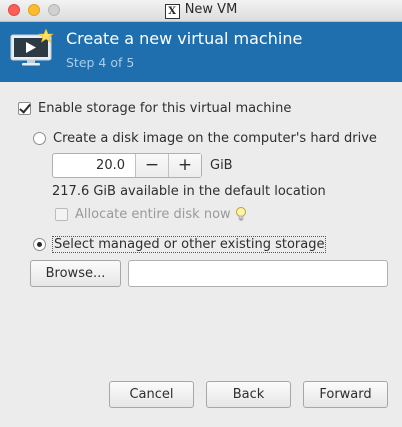  Describe the element at coordinates (151, 165) in the screenshot. I see `decrease-size-button: −` at that location.